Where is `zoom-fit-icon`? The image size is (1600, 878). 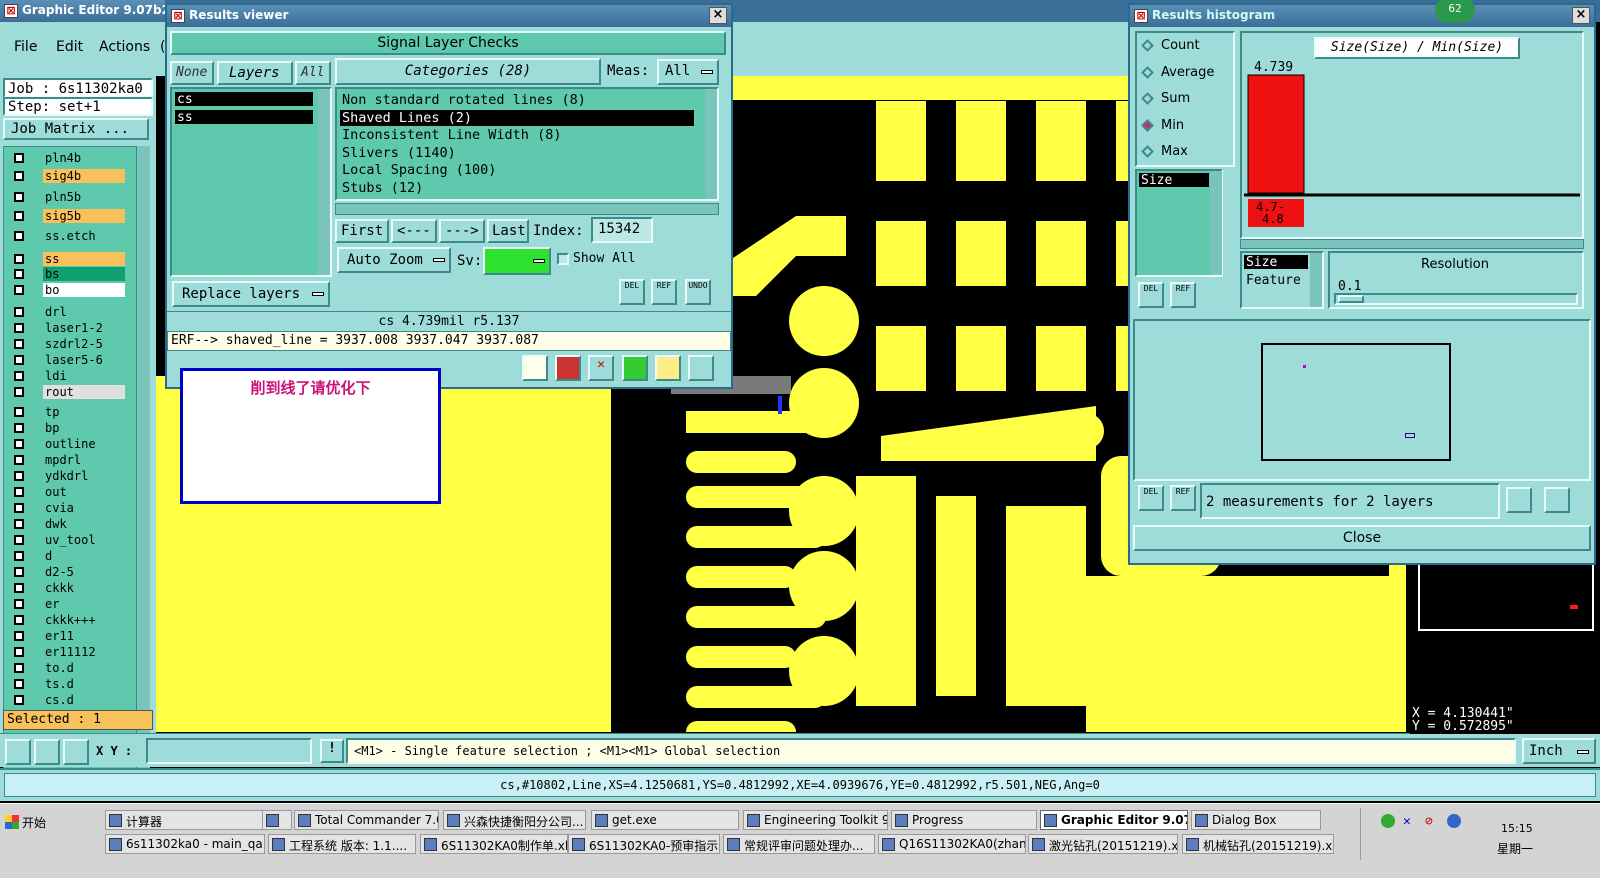
zoom-fit-icon is located at coordinates (1557, 500).